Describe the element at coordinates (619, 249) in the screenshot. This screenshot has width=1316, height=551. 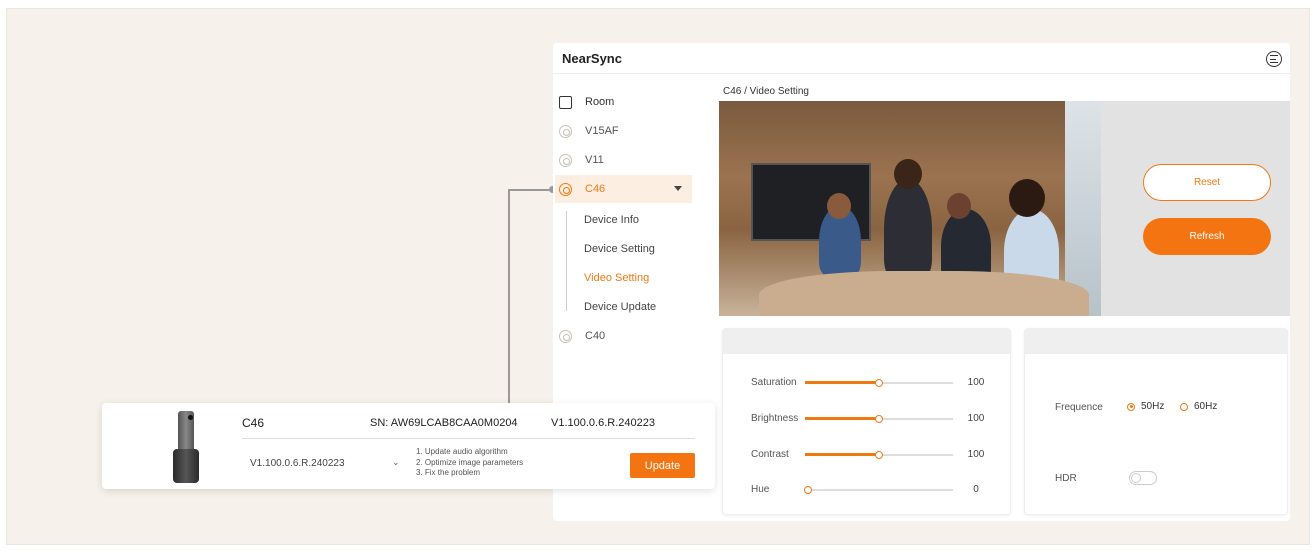
I see `submenu-device-setting: Device Setting` at that location.